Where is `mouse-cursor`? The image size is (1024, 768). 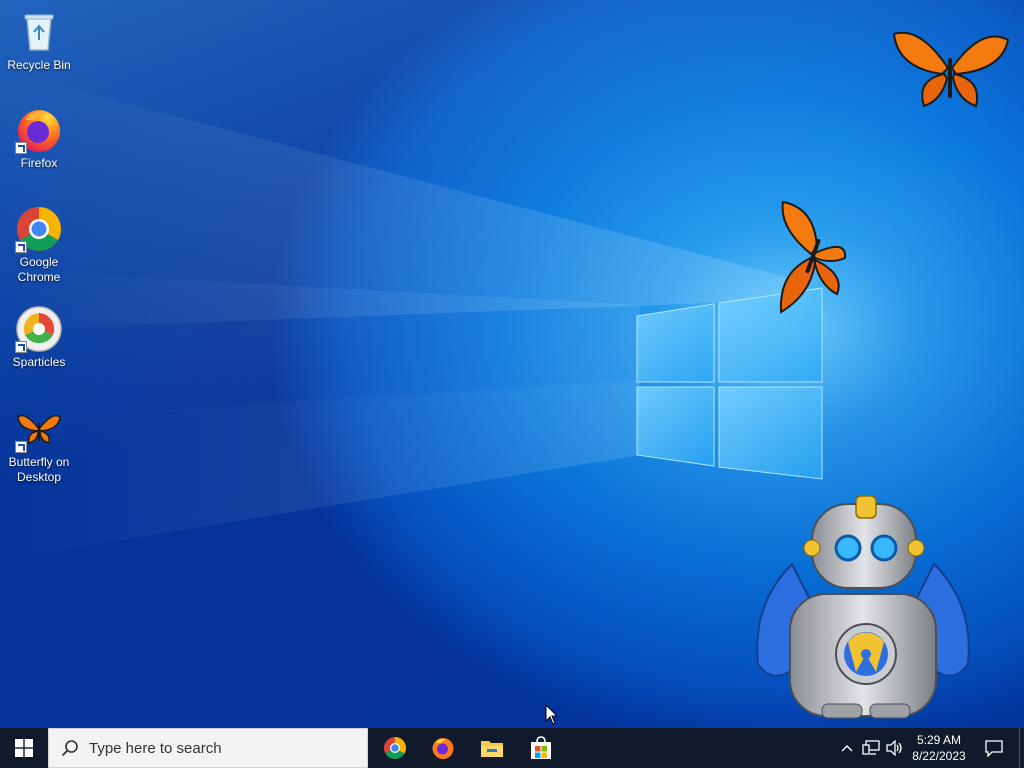
mouse-cursor is located at coordinates (552, 714).